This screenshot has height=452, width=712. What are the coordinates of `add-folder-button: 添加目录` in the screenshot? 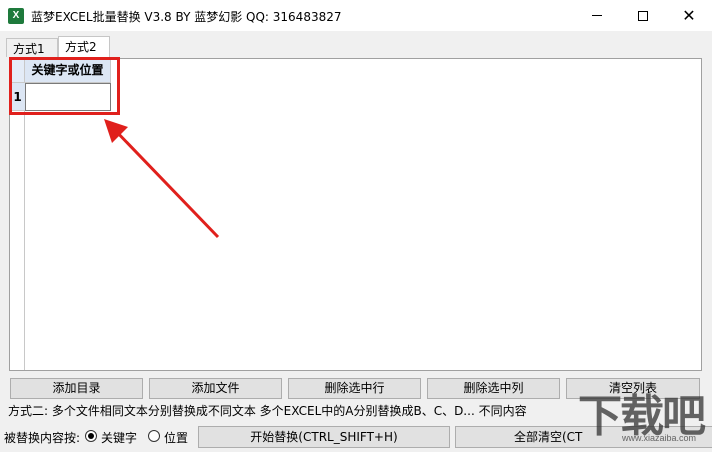 It's located at (76, 388).